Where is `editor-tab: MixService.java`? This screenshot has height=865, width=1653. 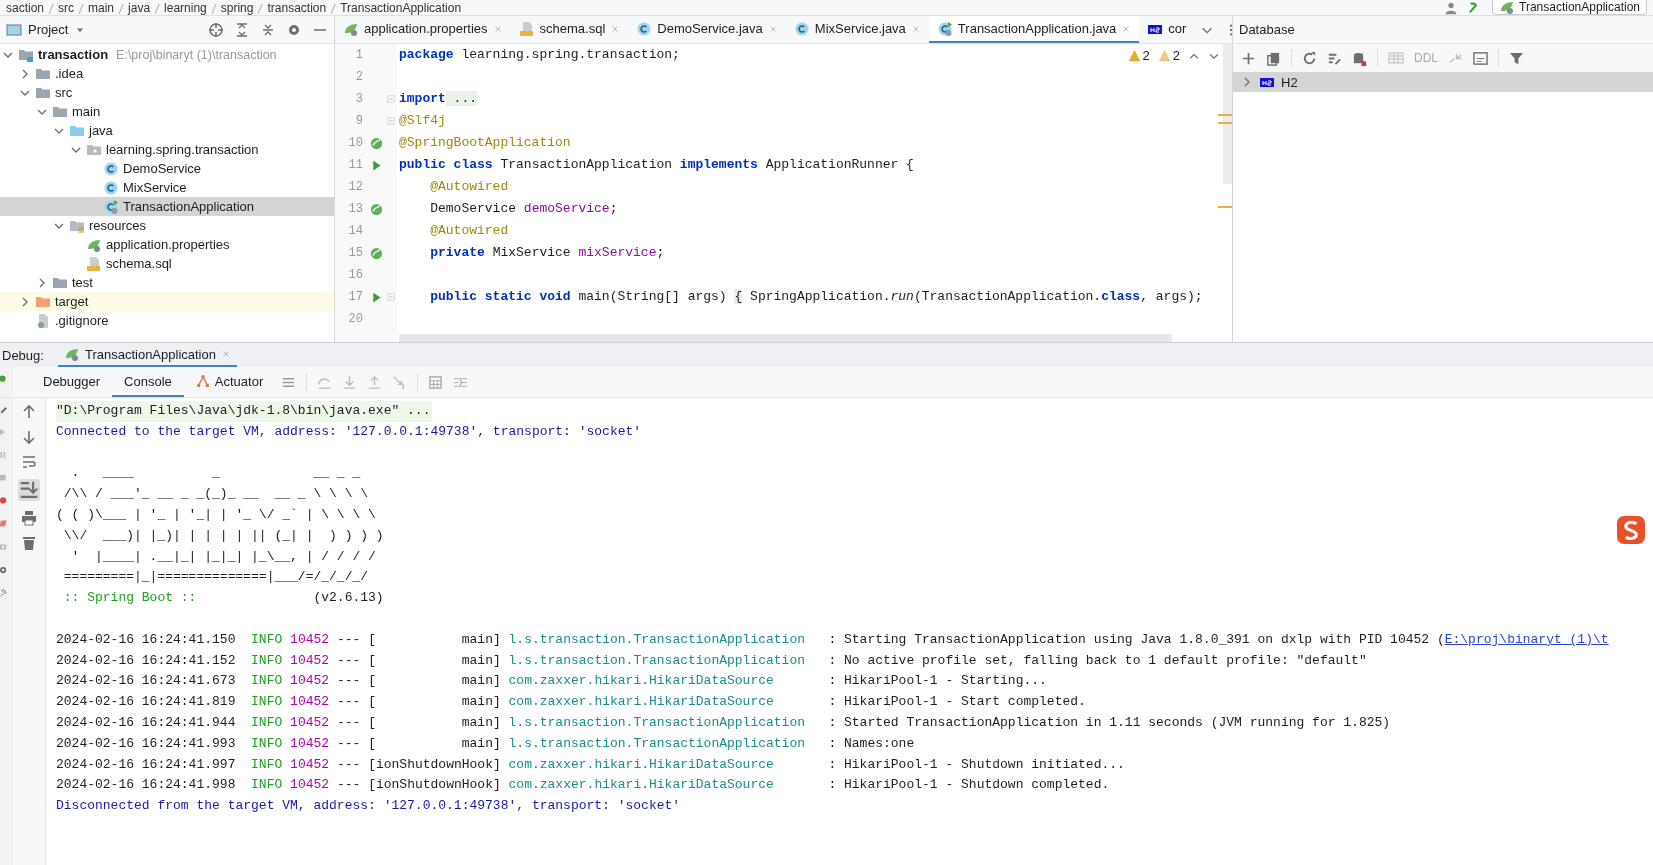
editor-tab: MixService.java is located at coordinates (857, 29).